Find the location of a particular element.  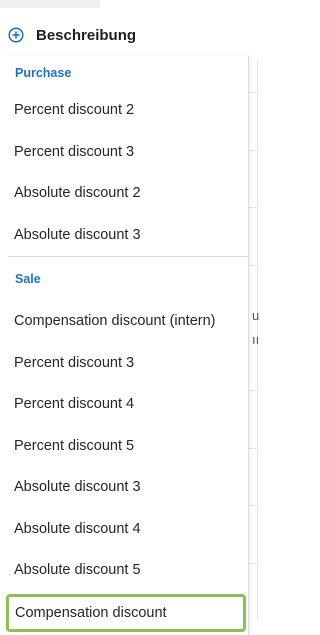

option-absolute-discount-2: Absolute discount 2 is located at coordinates (124, 194).